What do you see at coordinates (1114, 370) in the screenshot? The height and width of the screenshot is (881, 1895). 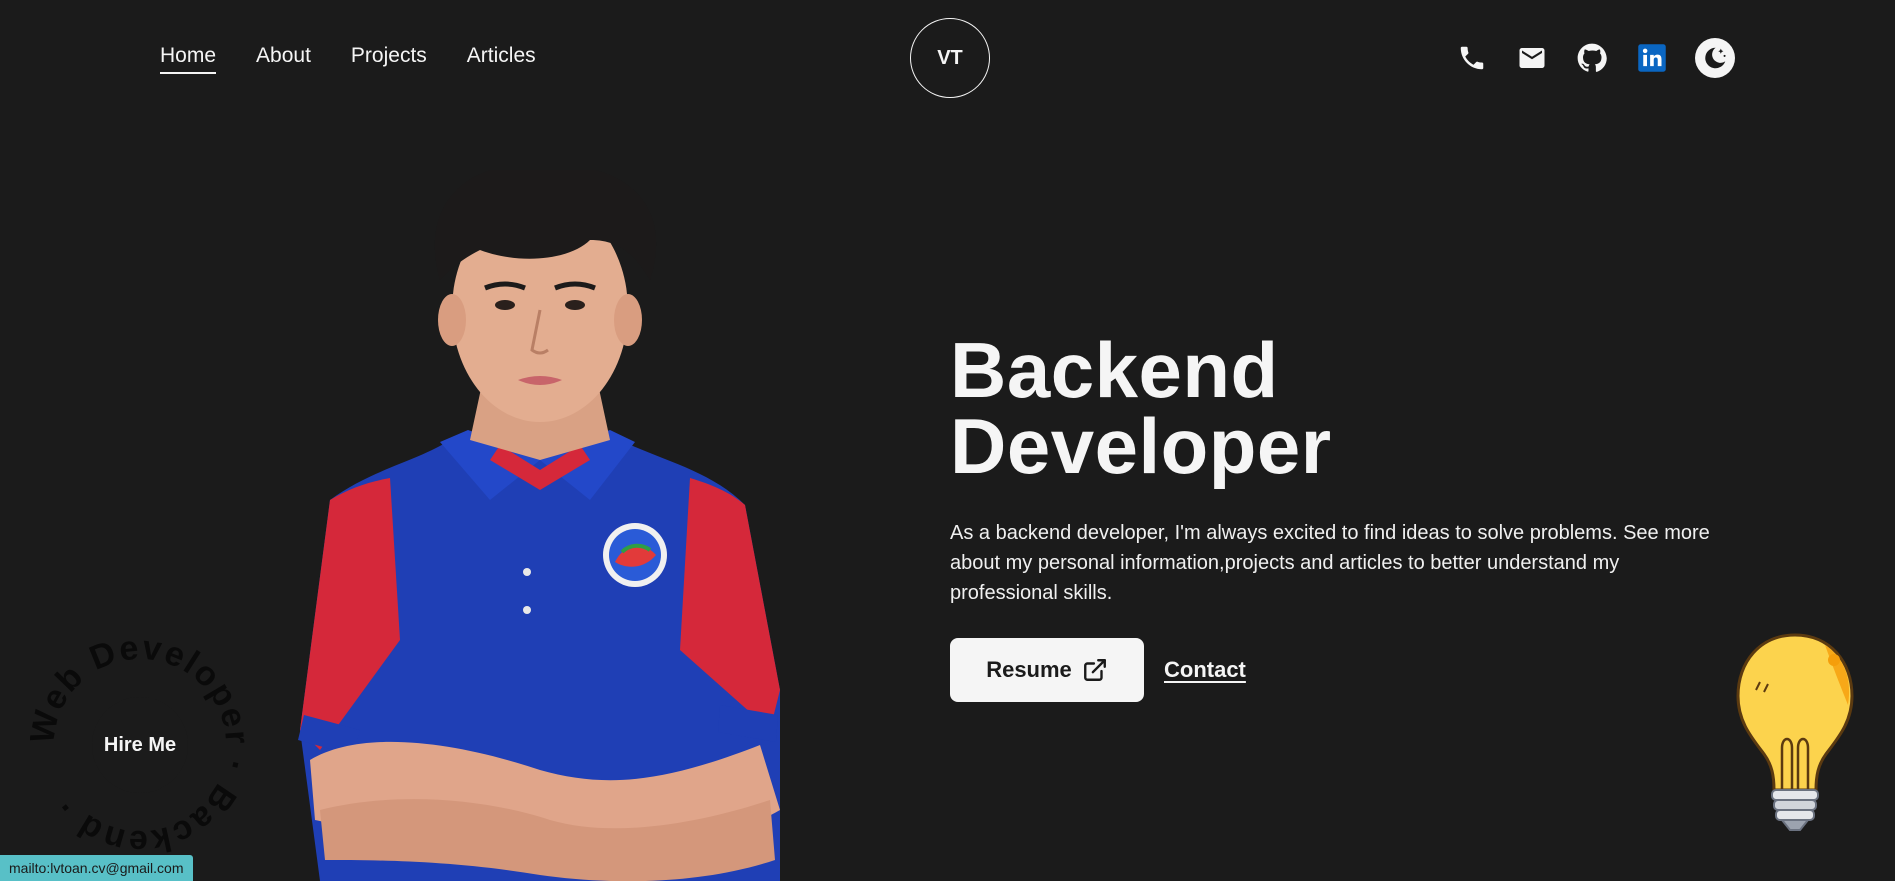 I see `hero-title-line1: Backend` at bounding box center [1114, 370].